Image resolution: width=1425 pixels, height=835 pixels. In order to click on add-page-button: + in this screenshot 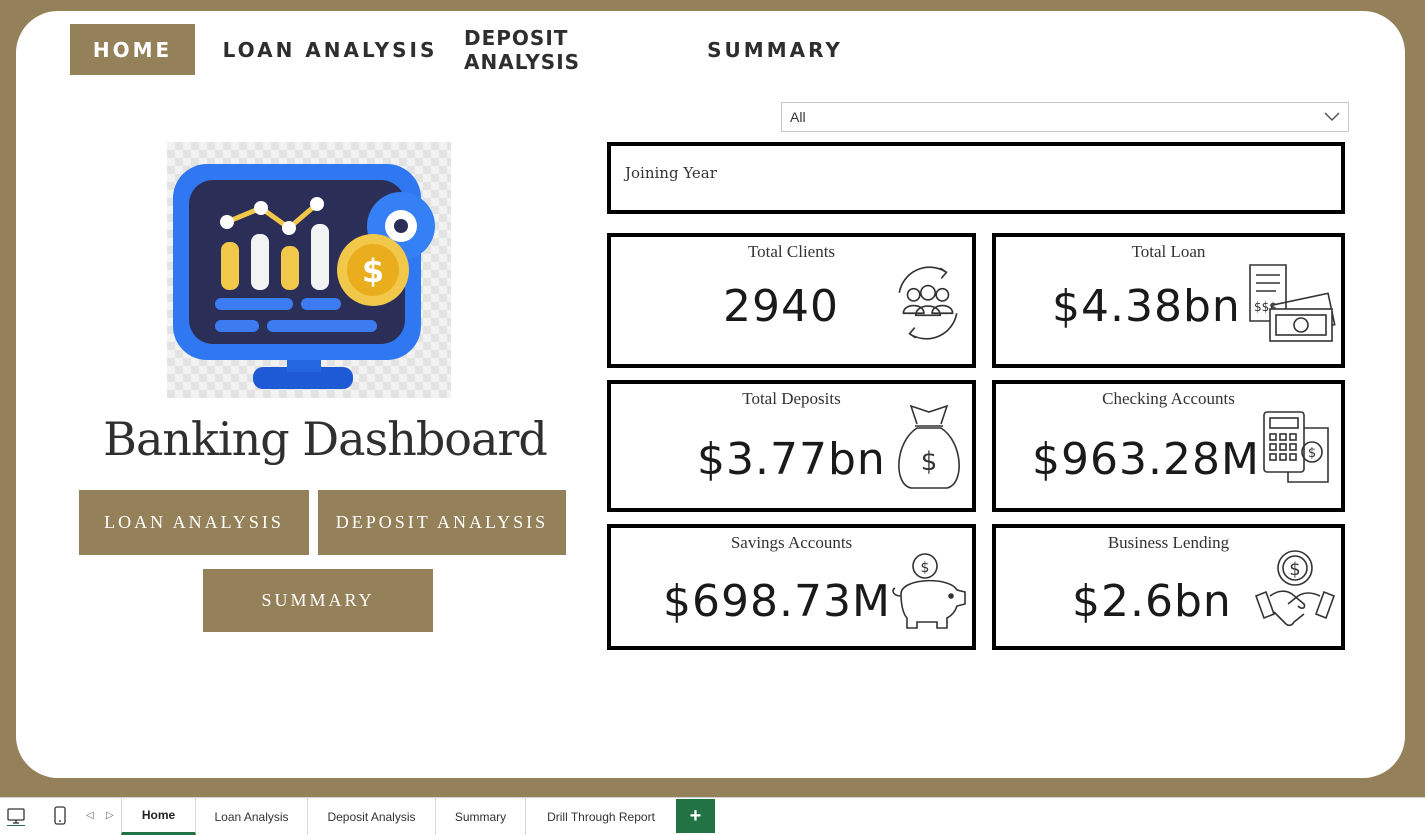, I will do `click(695, 816)`.